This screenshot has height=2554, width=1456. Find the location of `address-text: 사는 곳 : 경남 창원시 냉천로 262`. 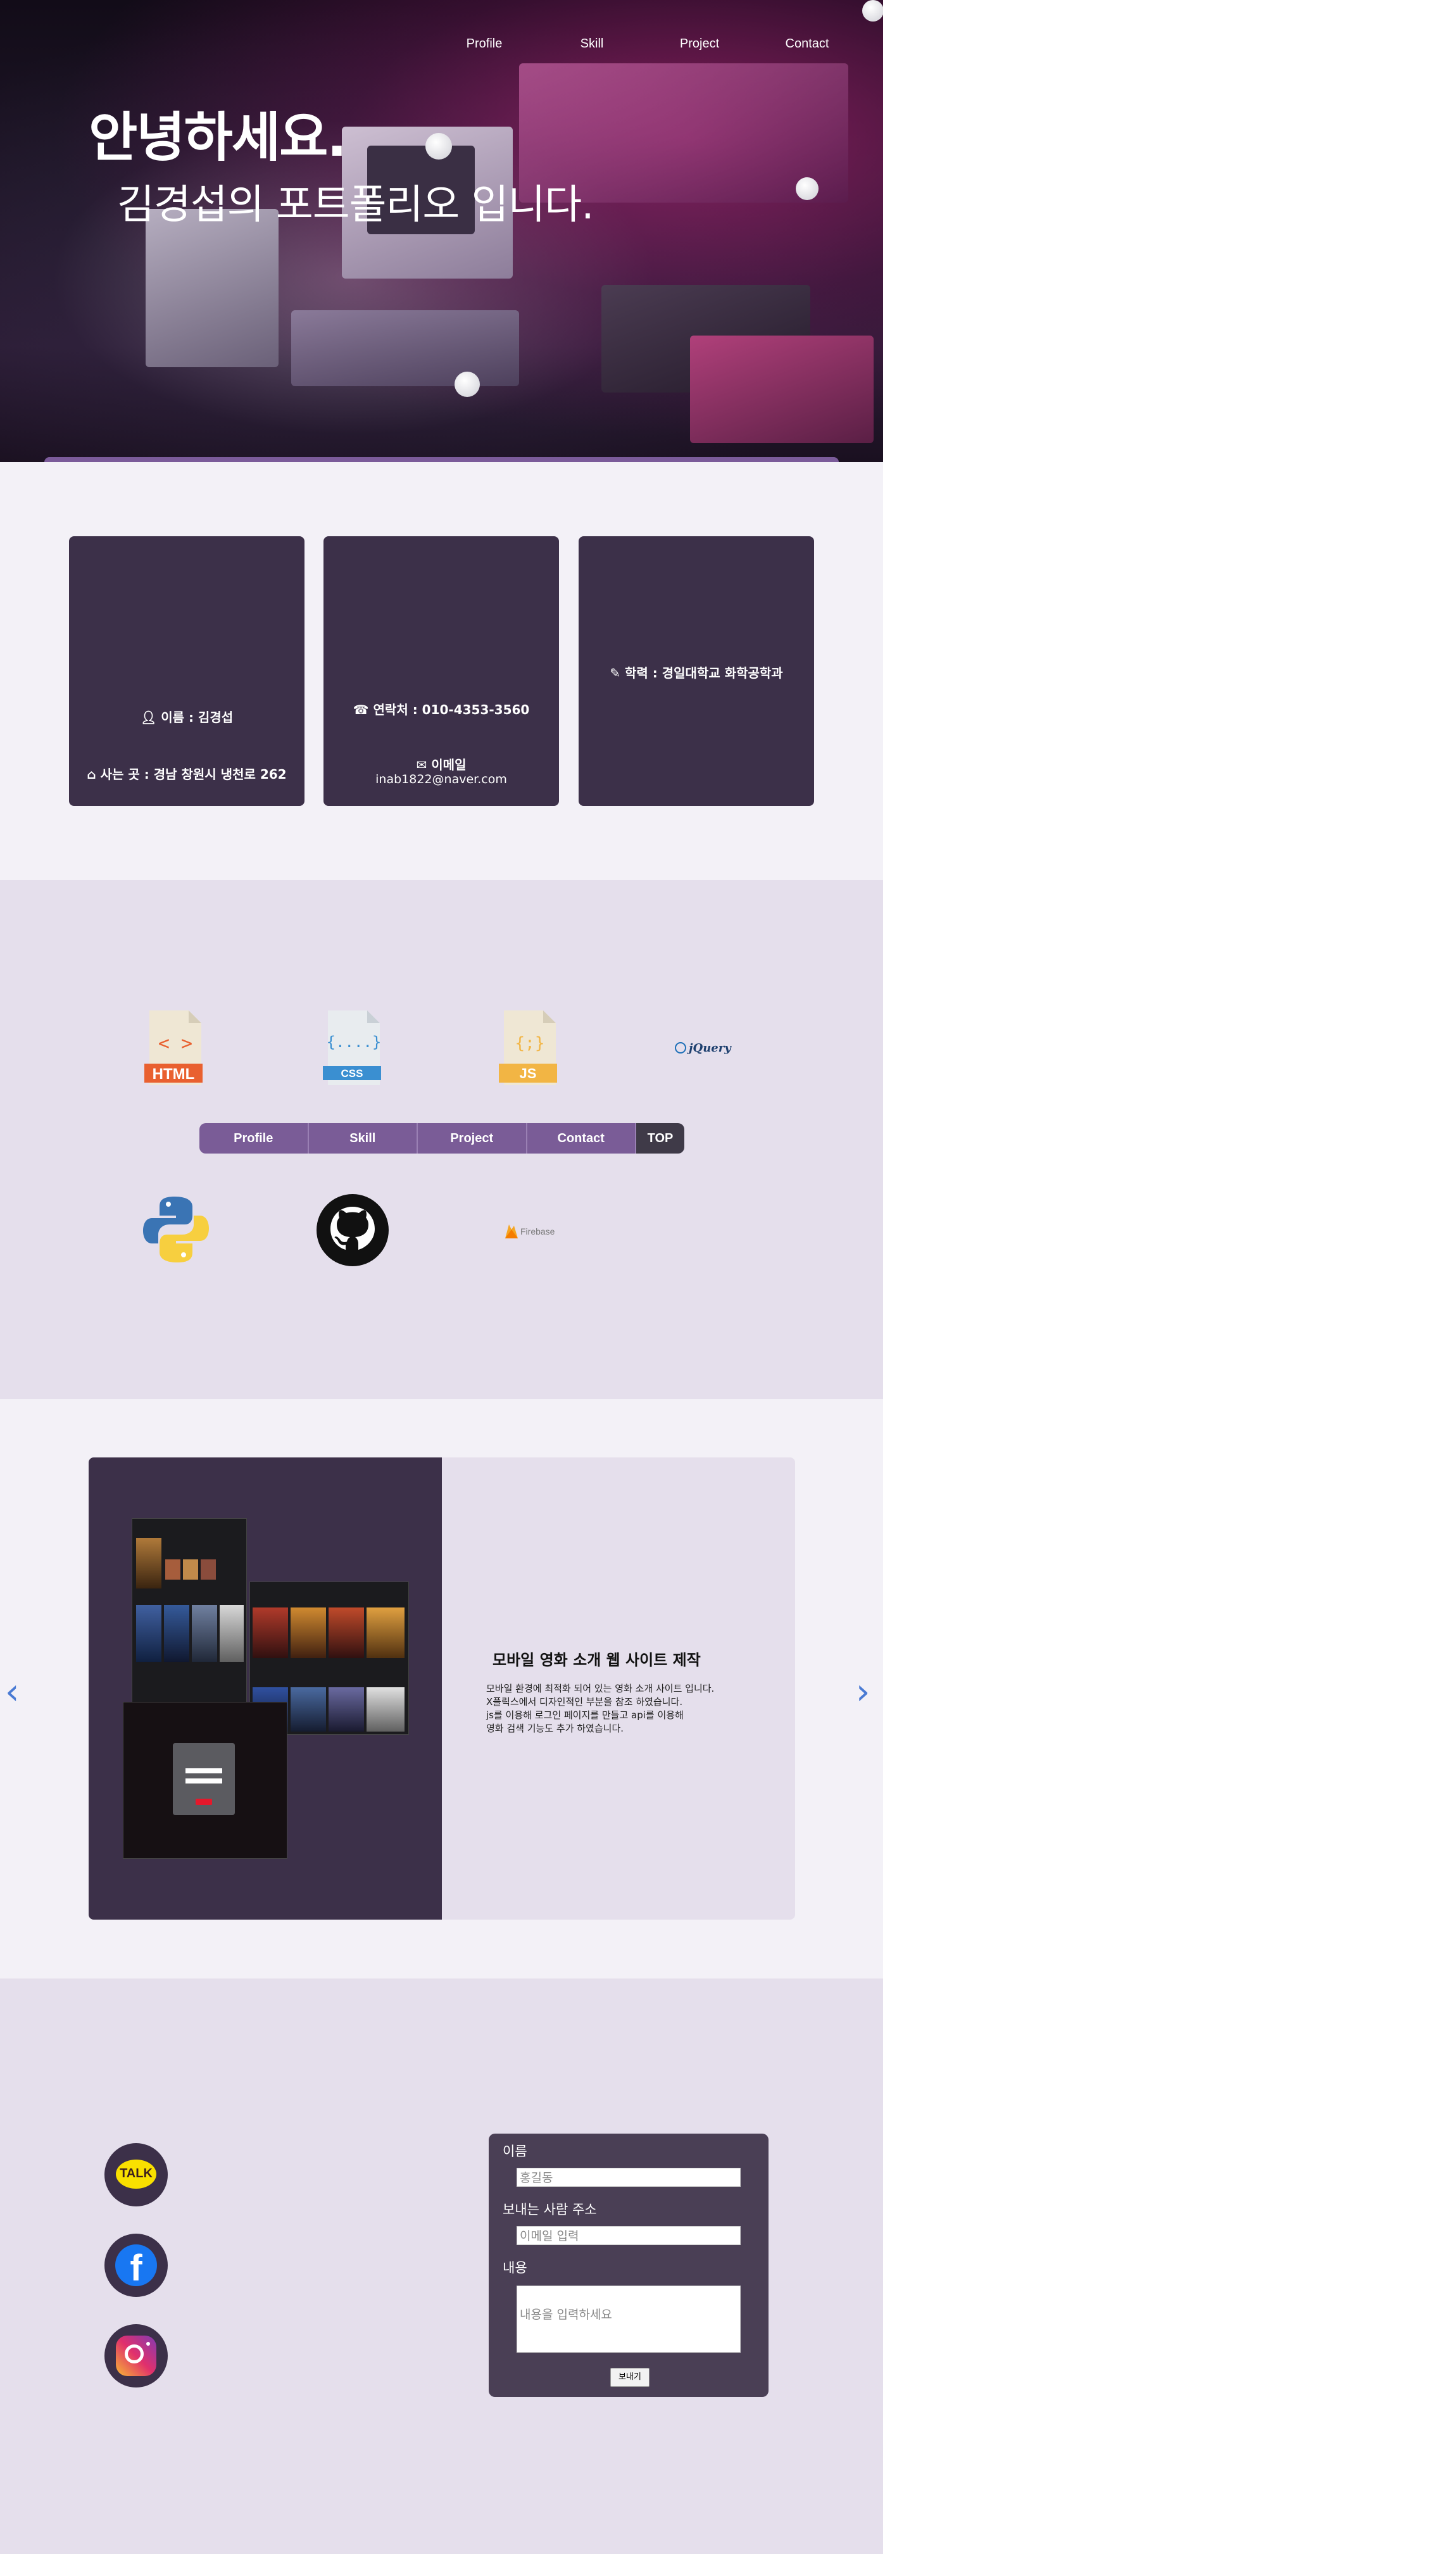

address-text: 사는 곳 : 경남 창원시 냉천로 262 is located at coordinates (193, 774).